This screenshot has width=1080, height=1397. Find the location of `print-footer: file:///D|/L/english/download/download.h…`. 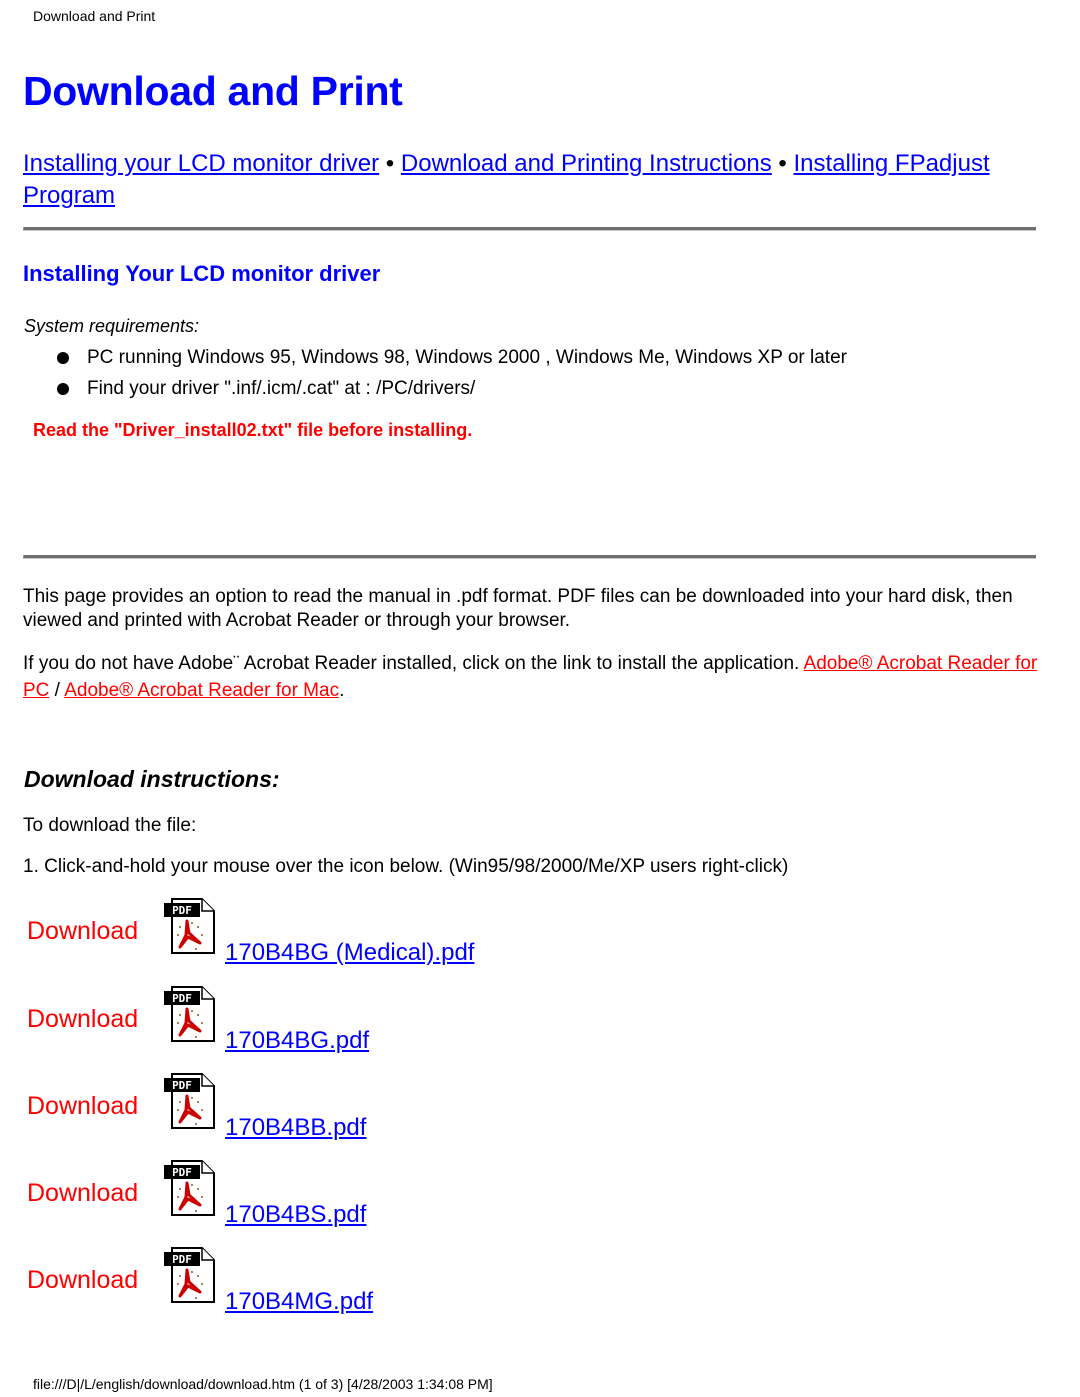

print-footer: file:///D|/L/english/download/download.h… is located at coordinates (263, 1384).